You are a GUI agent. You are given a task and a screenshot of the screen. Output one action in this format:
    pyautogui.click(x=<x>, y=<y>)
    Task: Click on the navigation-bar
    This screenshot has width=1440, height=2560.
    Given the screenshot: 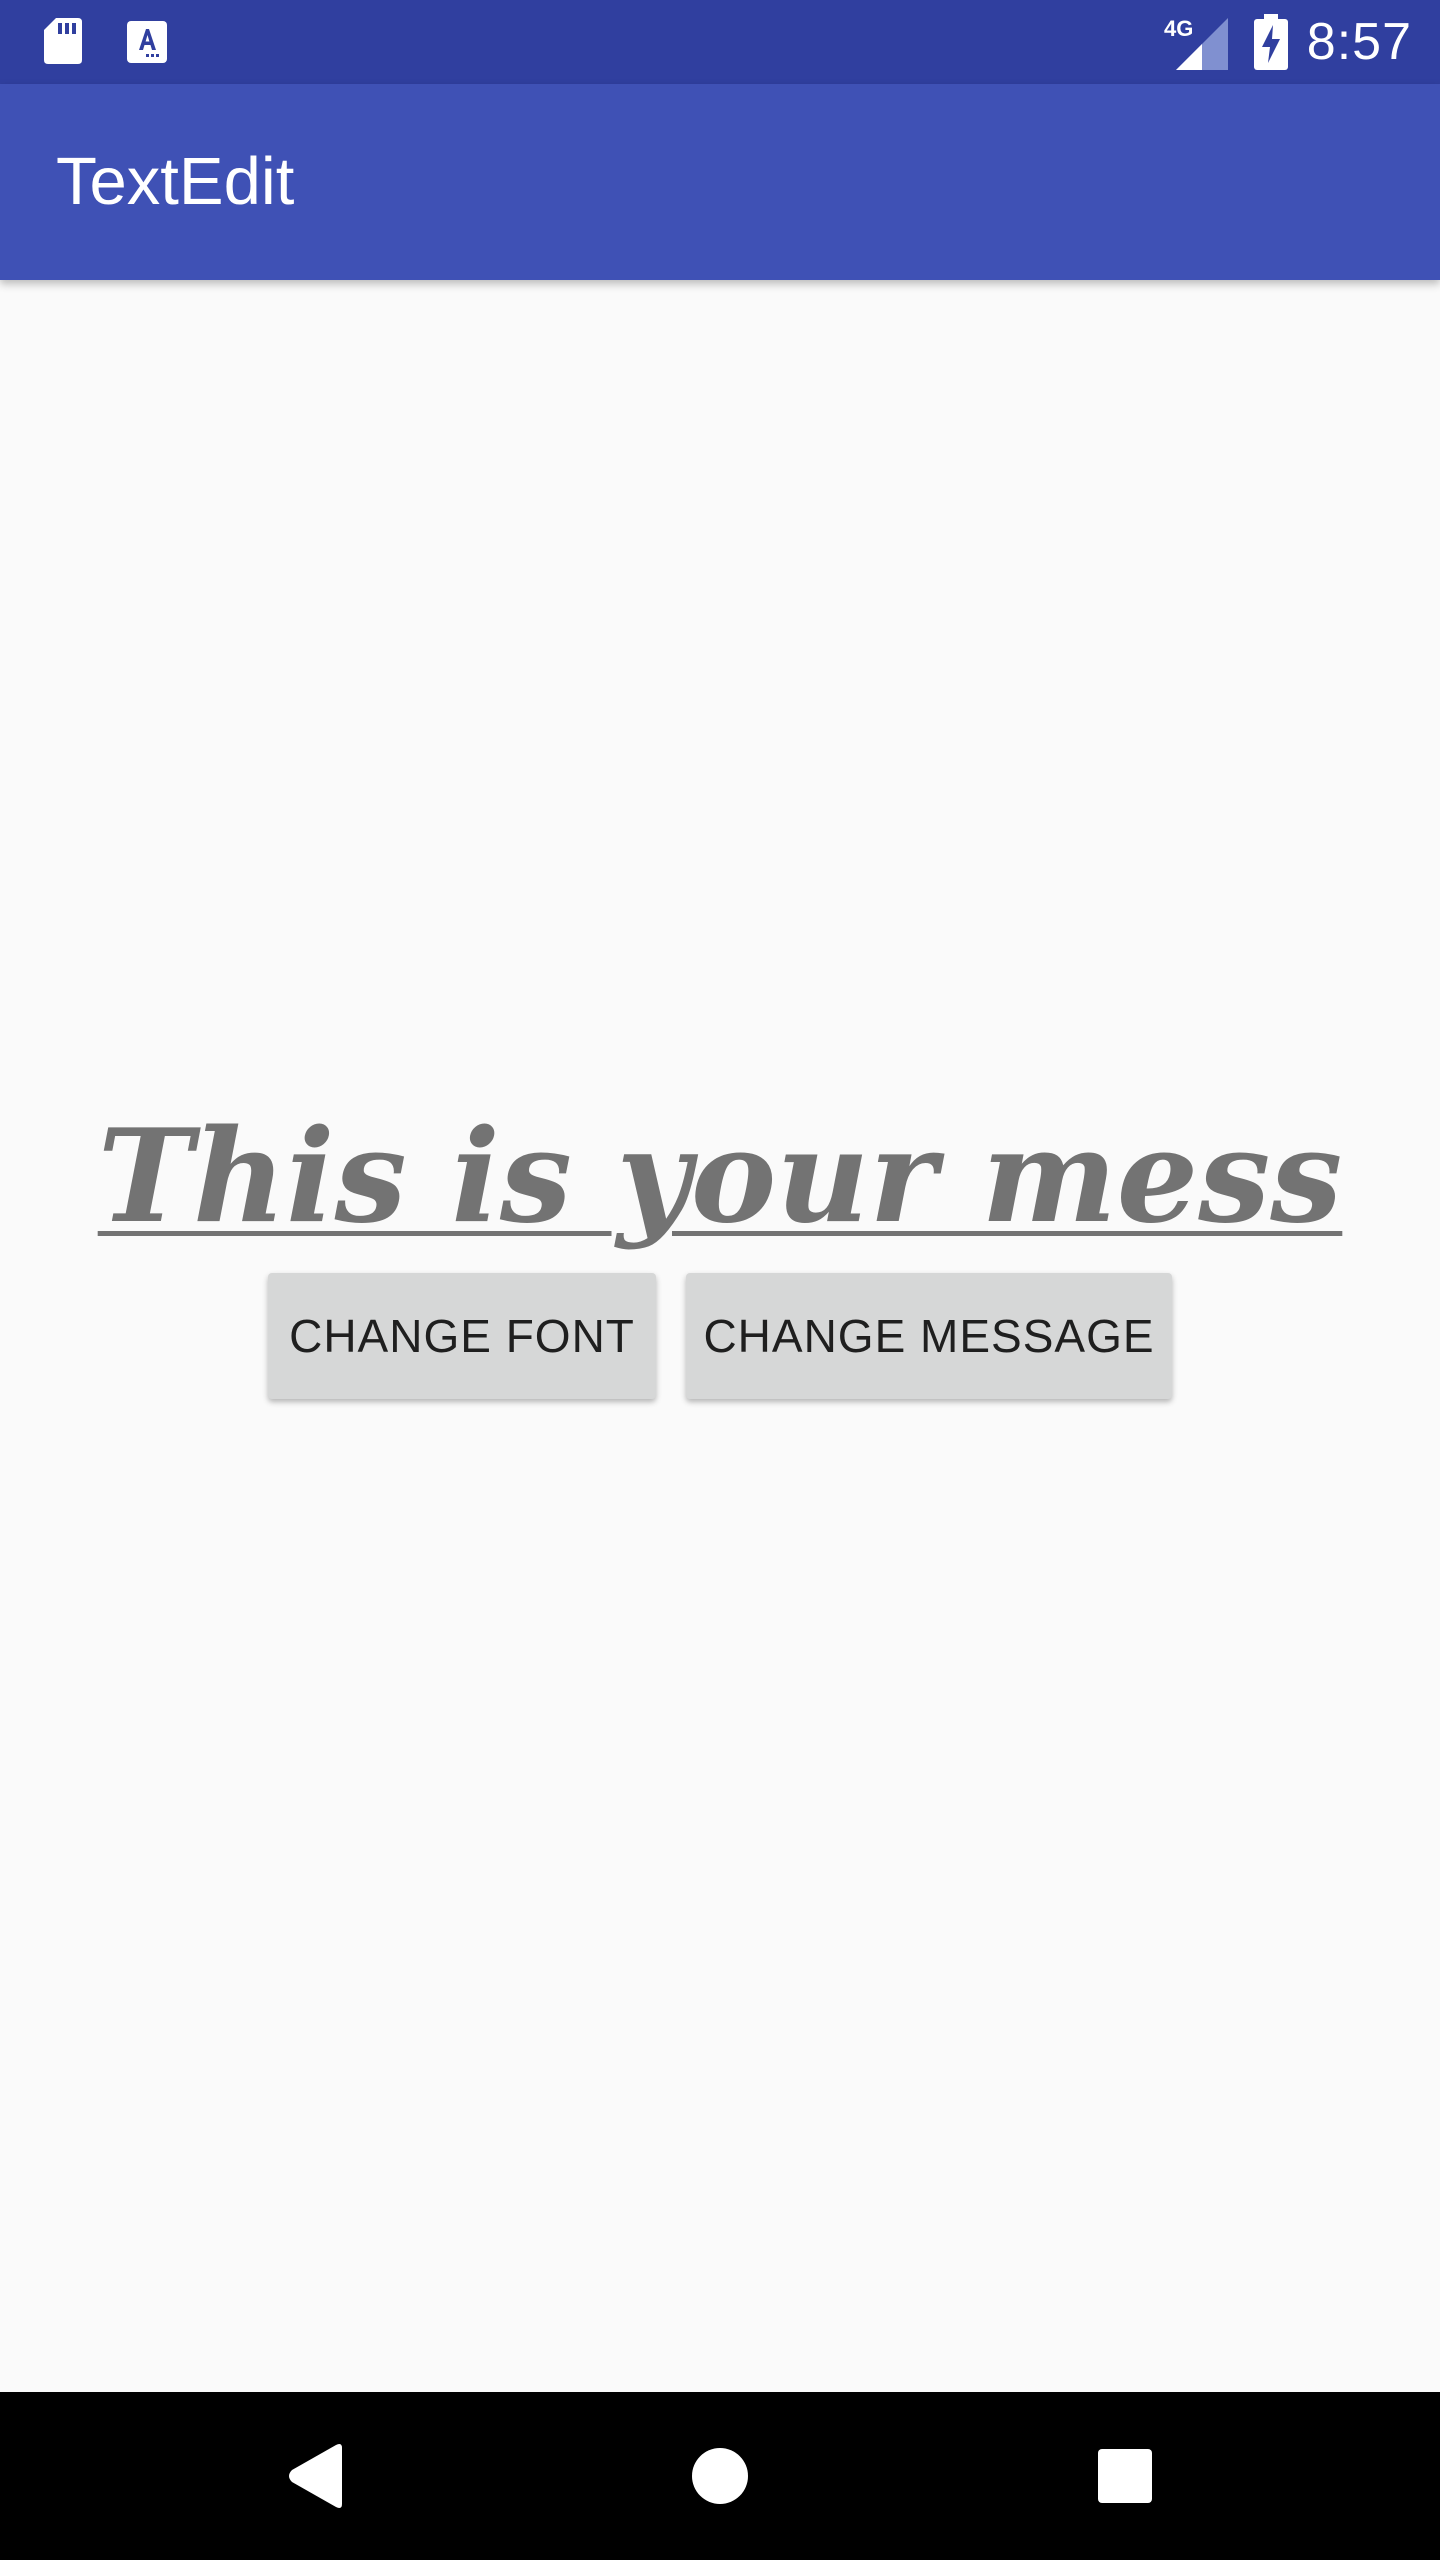 What is the action you would take?
    pyautogui.click(x=720, y=2476)
    